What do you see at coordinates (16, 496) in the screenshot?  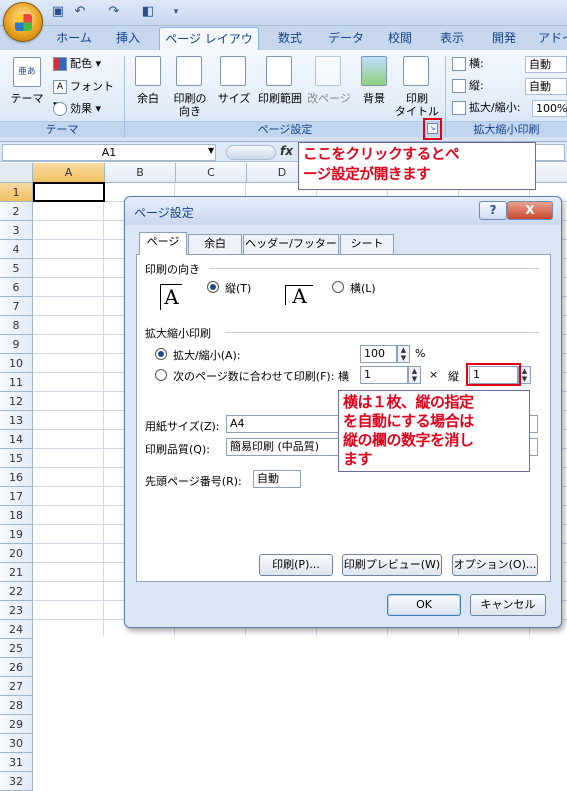 I see `row-header: 17` at bounding box center [16, 496].